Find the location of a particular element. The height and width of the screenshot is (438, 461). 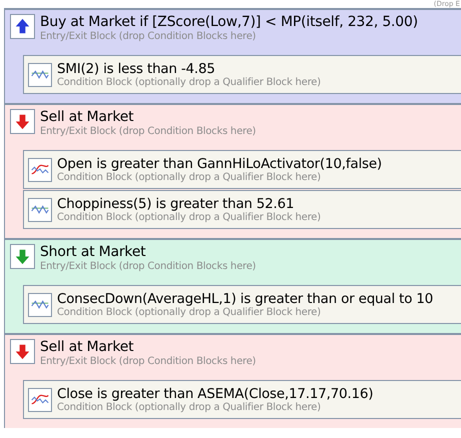

condition-text: SMI(2) is less than -4.85 is located at coordinates (136, 68).